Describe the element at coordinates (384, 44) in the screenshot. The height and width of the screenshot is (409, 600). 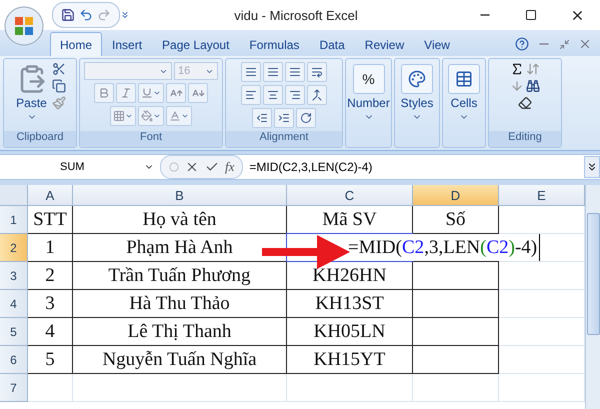
I see `ribbon-tab: Review` at that location.